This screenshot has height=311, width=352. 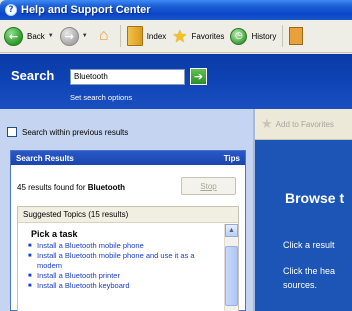 I want to click on suggested-topics-header: Suggested Topics (15 results), so click(x=128, y=215).